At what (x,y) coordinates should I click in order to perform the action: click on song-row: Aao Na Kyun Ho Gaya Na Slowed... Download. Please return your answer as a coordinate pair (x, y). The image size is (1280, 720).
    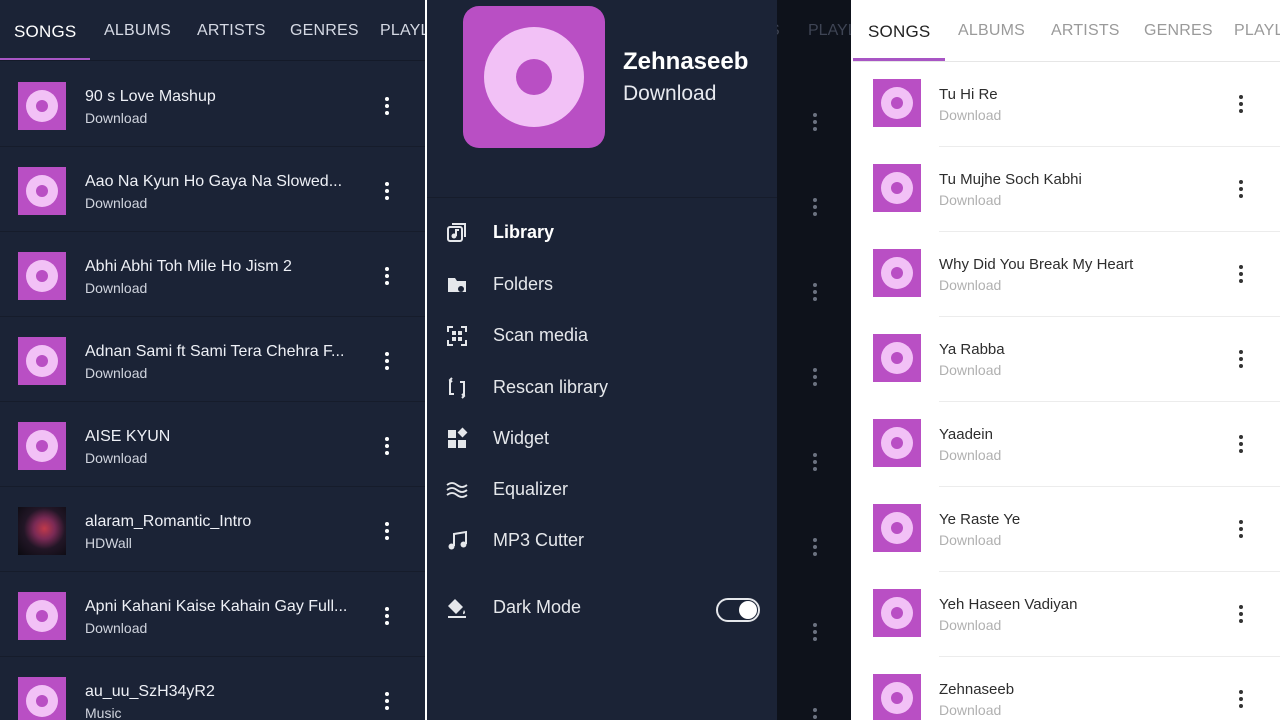
    Looking at the image, I should click on (212, 189).